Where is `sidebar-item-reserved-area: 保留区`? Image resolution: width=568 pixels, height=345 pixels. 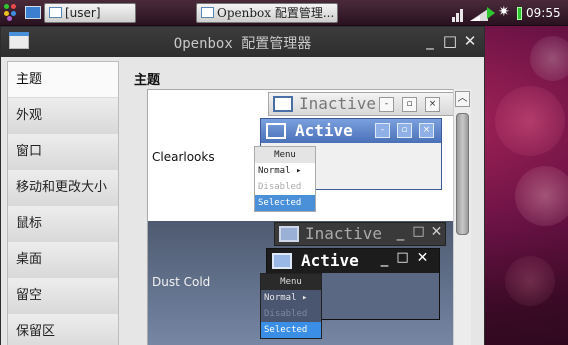 sidebar-item-reserved-area: 保留区 is located at coordinates (63, 329).